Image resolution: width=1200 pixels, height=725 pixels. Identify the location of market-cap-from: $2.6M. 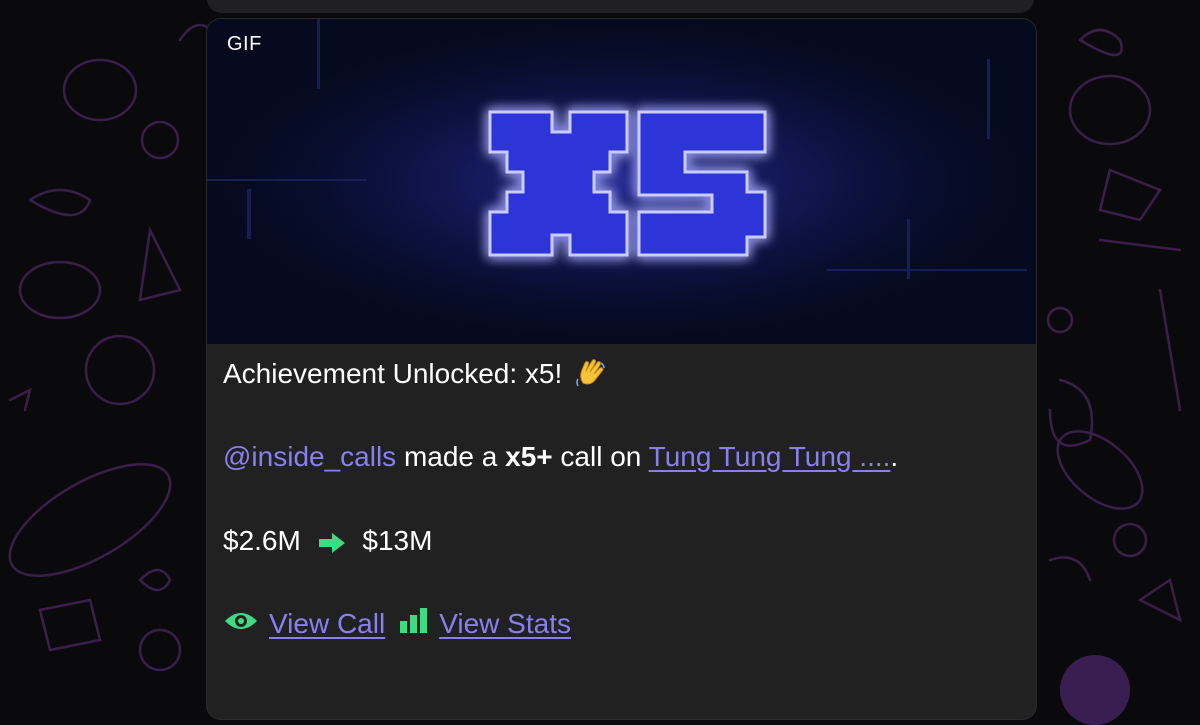
(262, 540).